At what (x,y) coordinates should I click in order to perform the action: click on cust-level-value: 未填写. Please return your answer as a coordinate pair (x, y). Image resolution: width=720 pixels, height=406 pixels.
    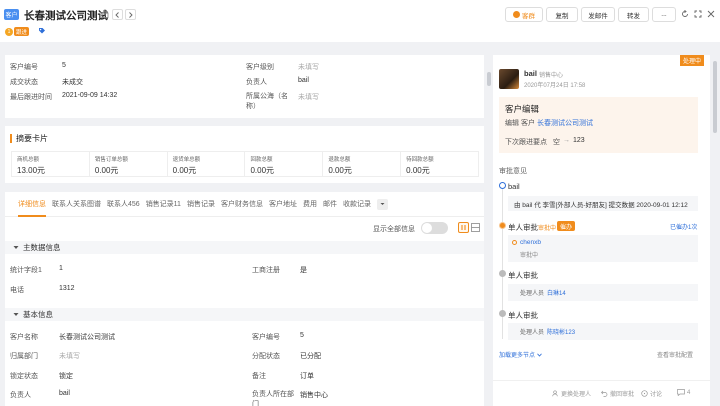
    Looking at the image, I should click on (308, 67).